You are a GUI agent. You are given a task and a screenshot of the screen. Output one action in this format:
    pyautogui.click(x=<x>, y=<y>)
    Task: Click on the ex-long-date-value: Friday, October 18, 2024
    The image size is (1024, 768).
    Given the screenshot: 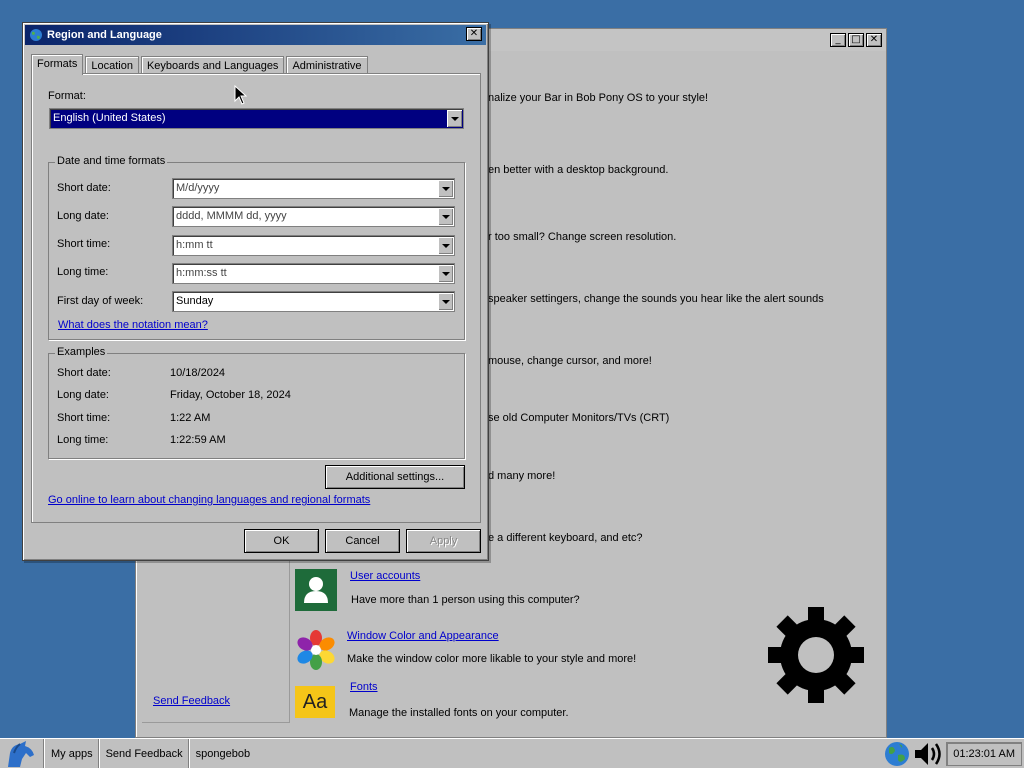 What is the action you would take?
    pyautogui.click(x=230, y=395)
    